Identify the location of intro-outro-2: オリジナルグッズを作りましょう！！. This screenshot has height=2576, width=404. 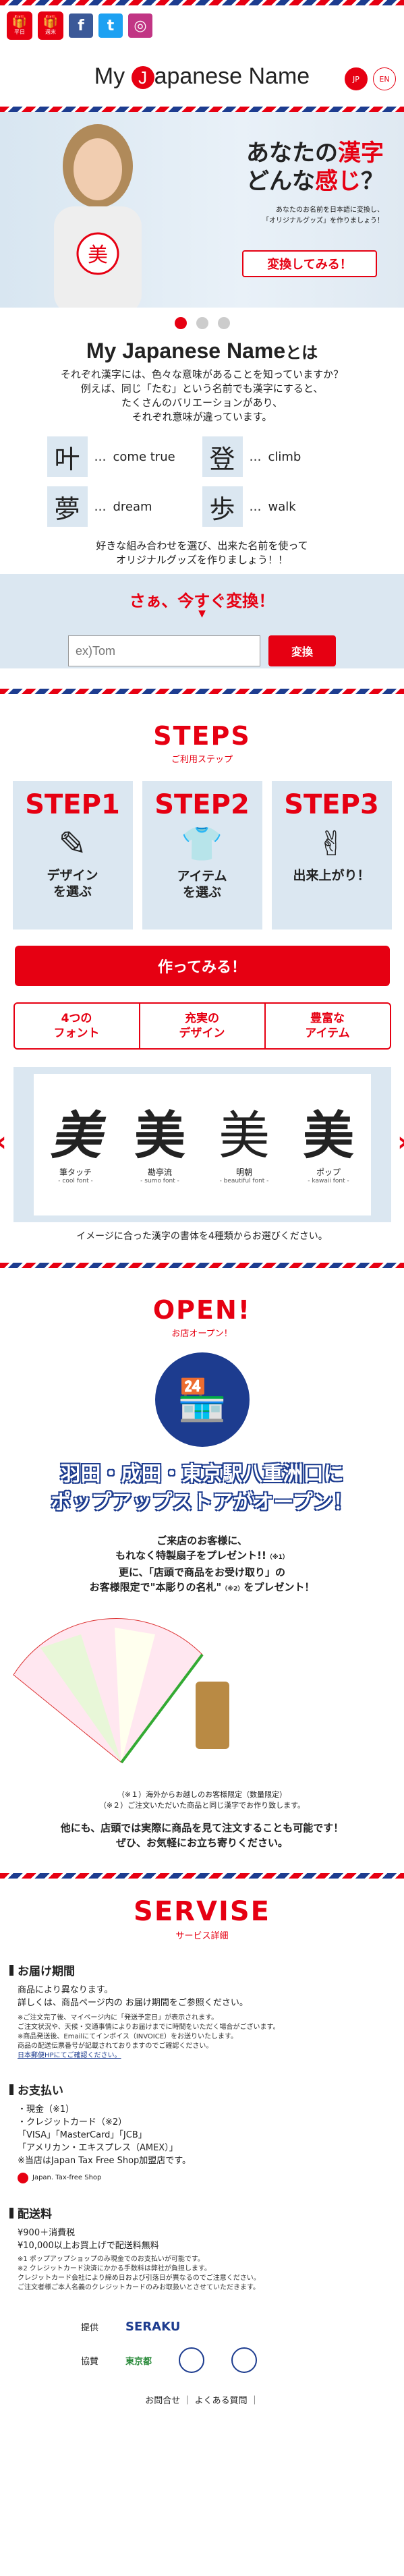
(201, 560).